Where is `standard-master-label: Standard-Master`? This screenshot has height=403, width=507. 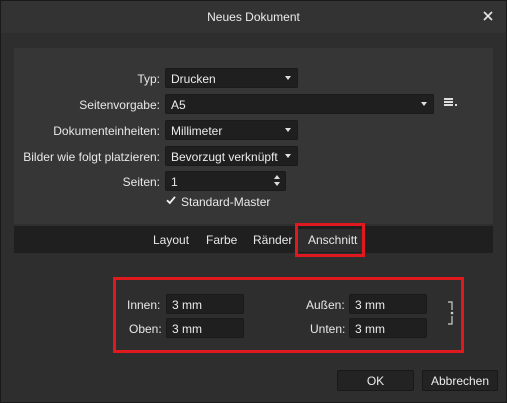 standard-master-label: Standard-Master is located at coordinates (226, 202).